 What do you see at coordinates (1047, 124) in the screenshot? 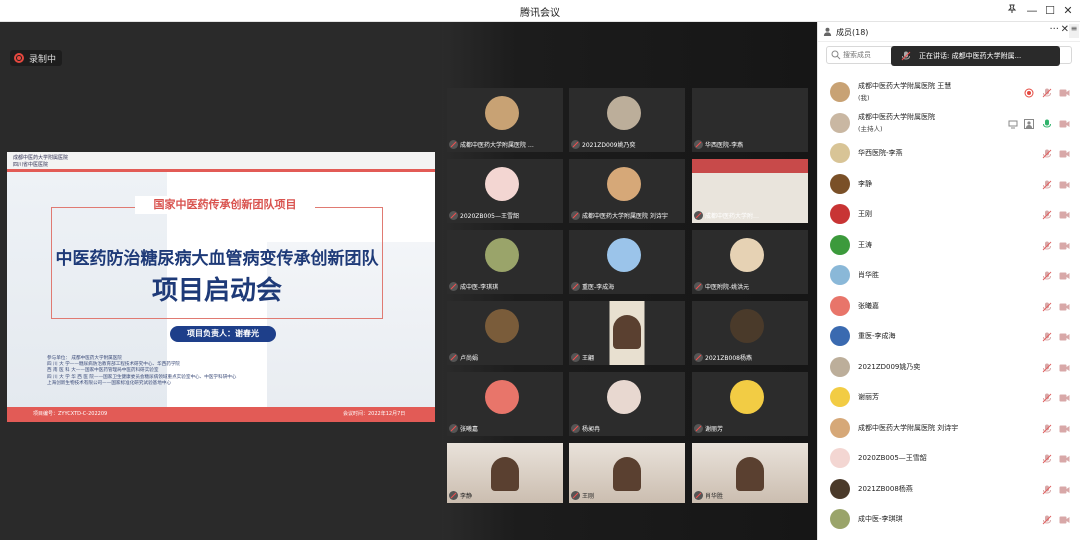
I see `mic-on-icon` at bounding box center [1047, 124].